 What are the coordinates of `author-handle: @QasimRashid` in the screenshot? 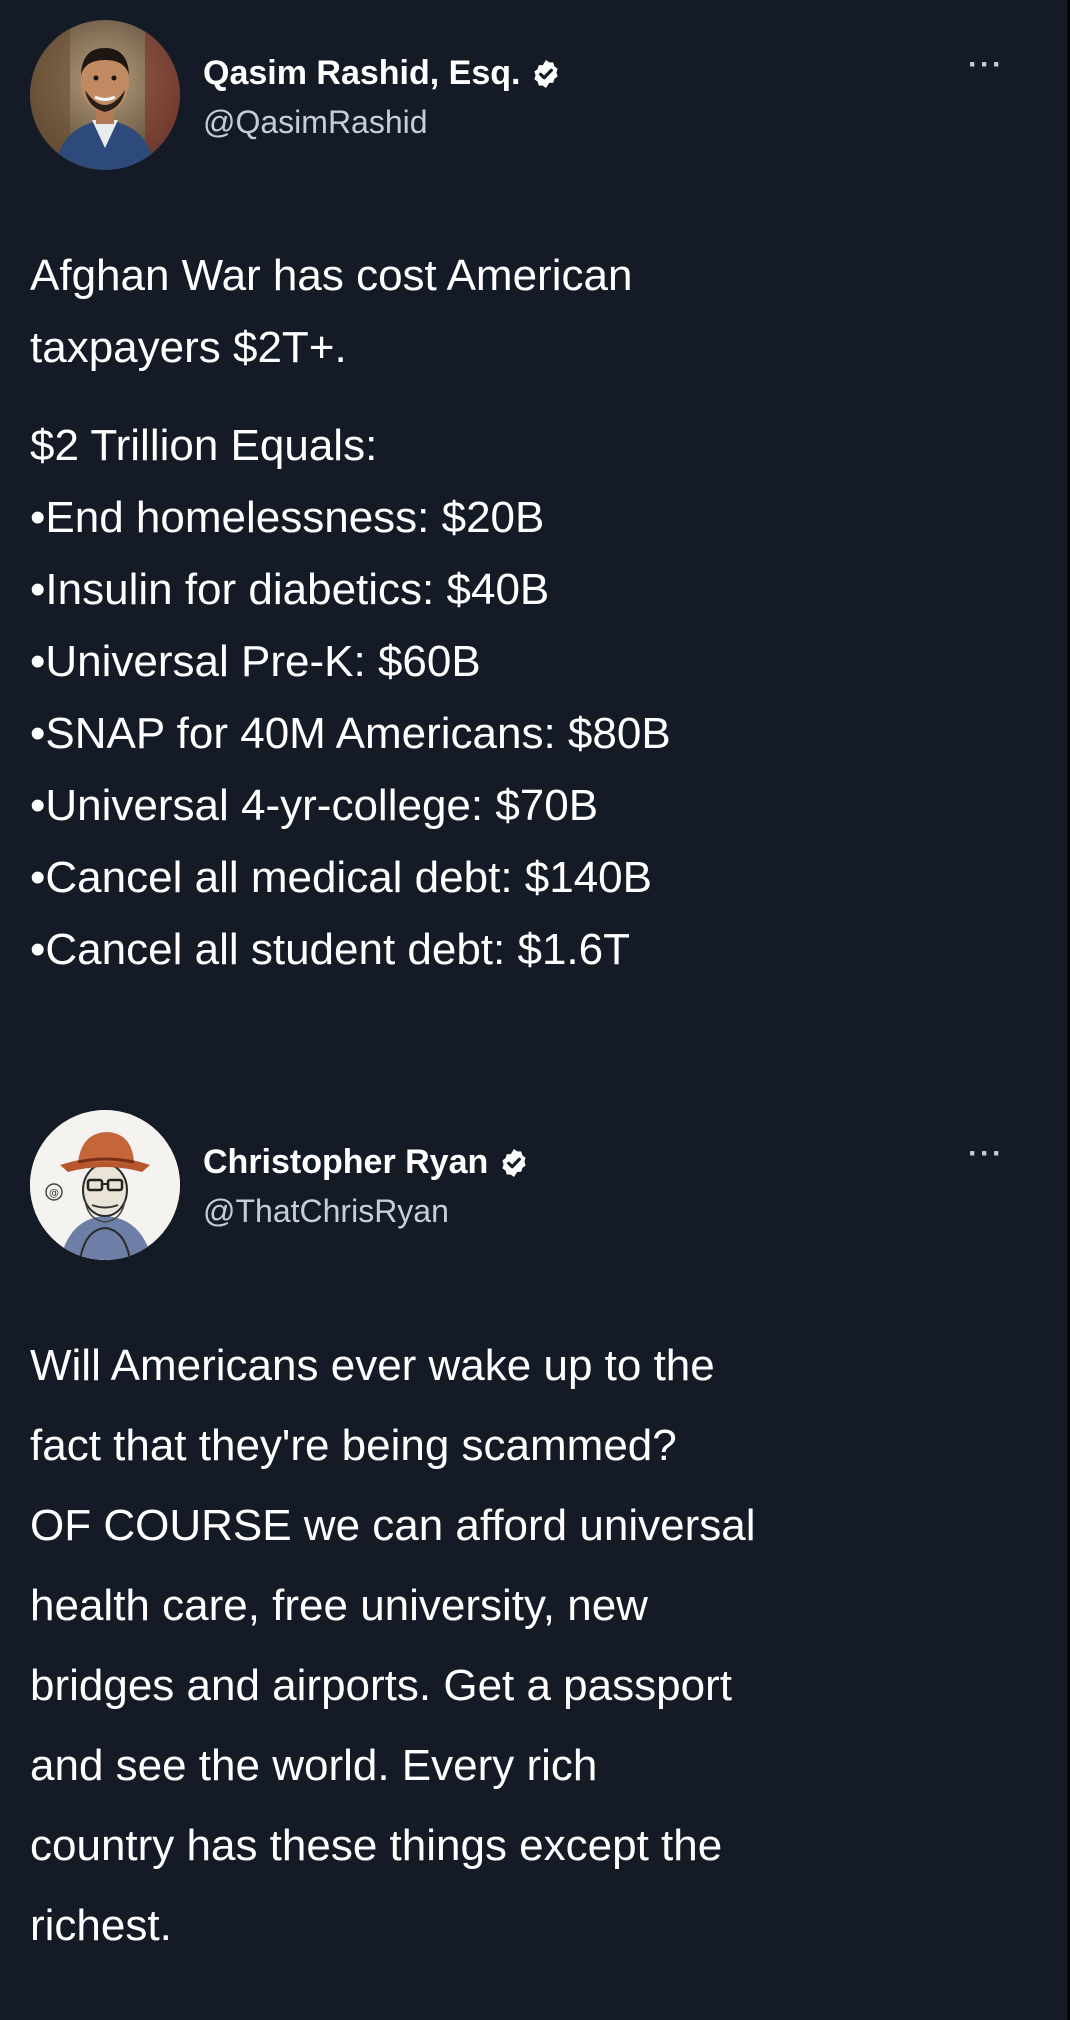 It's located at (315, 122).